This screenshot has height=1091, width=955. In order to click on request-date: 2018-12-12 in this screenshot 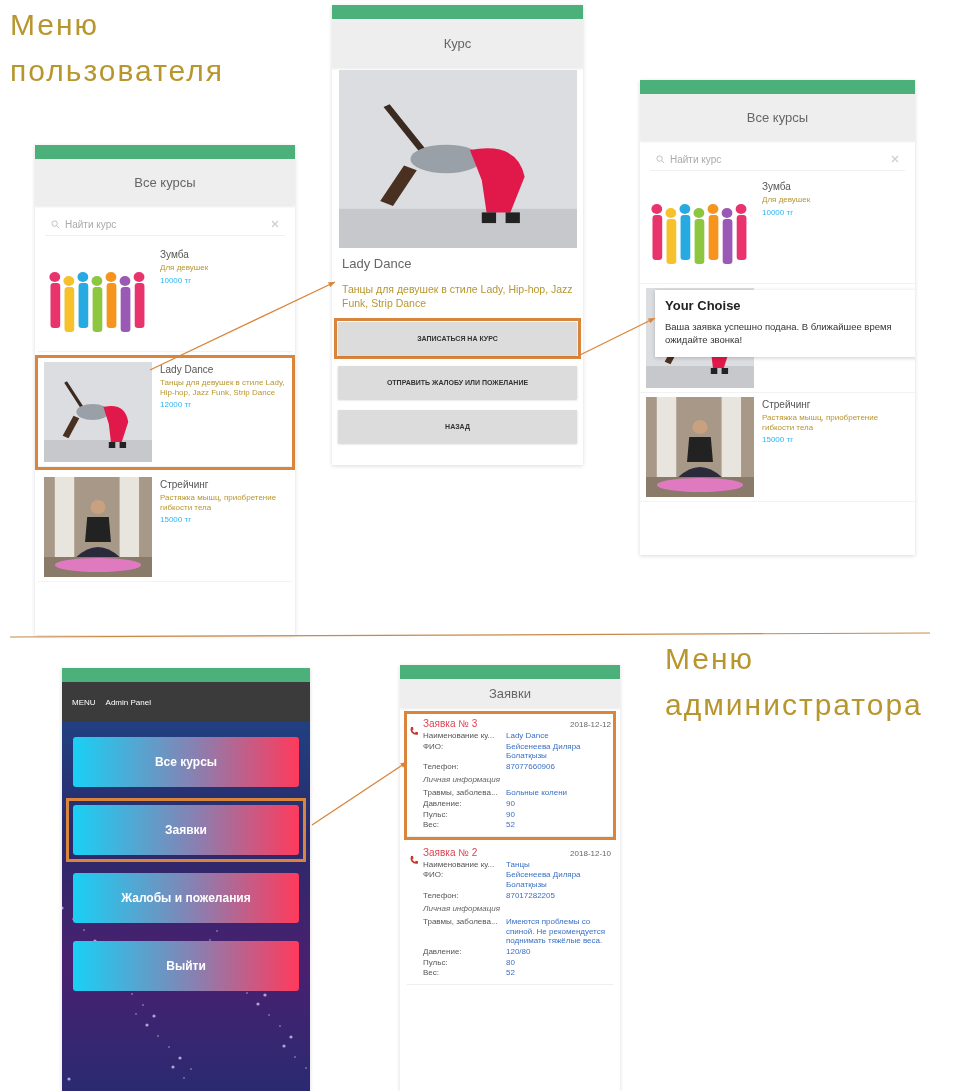, I will do `click(590, 724)`.